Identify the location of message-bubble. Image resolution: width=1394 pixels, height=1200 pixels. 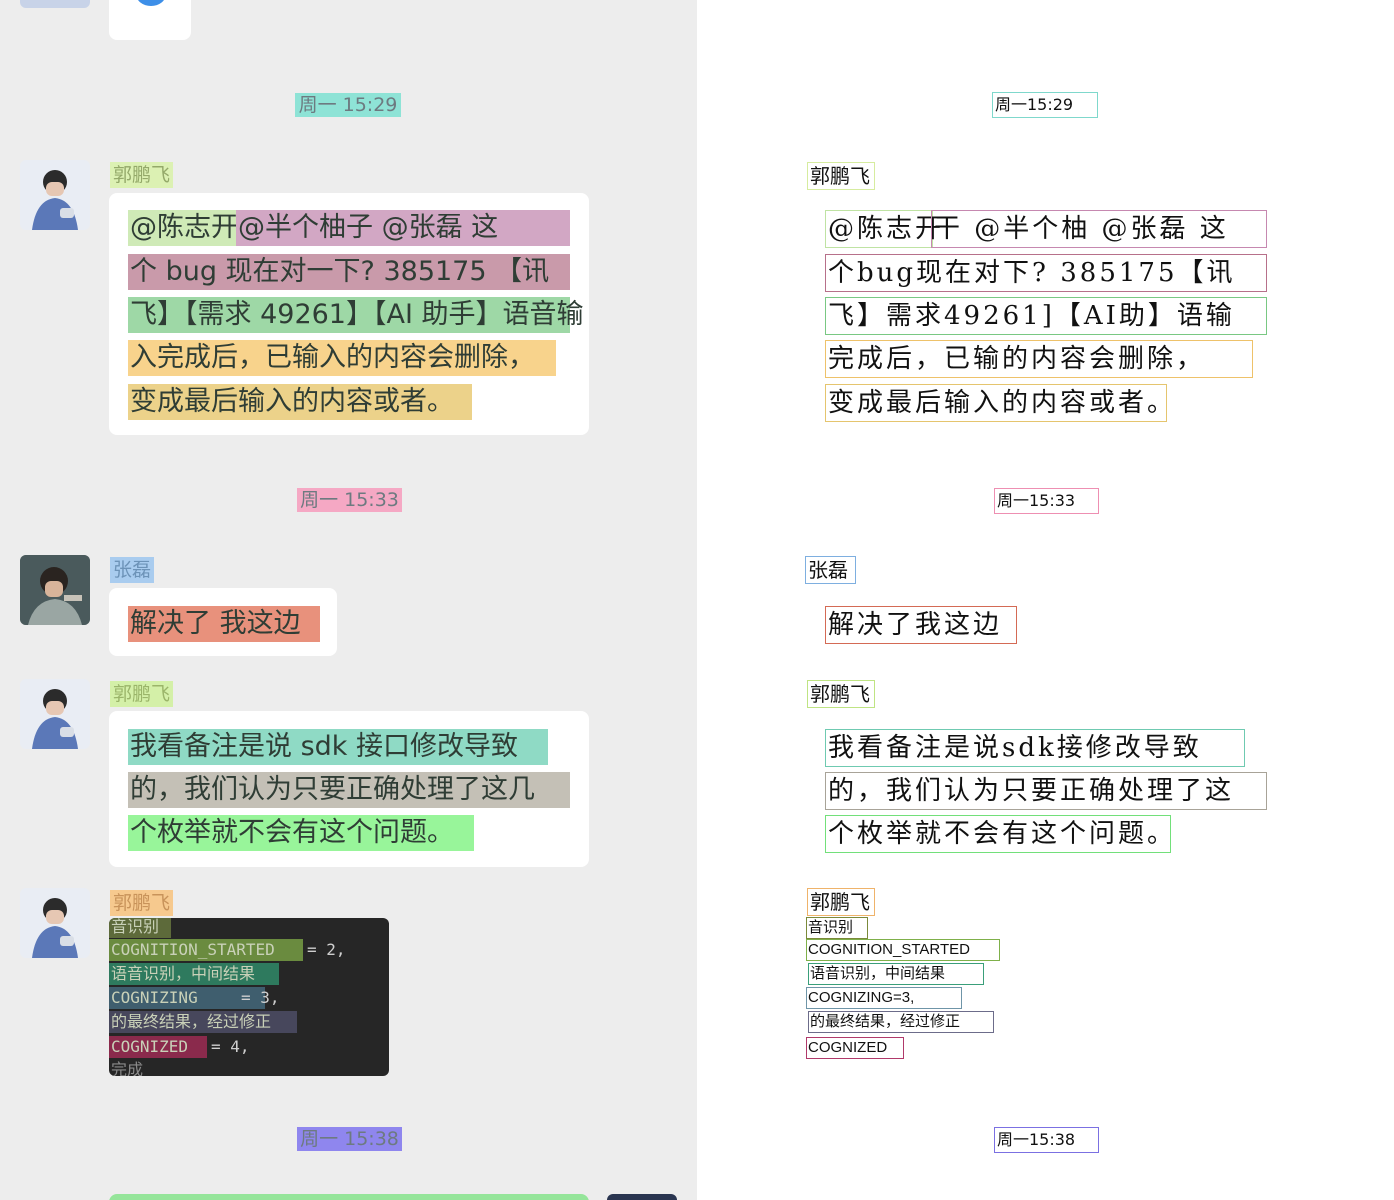
(349, 1197).